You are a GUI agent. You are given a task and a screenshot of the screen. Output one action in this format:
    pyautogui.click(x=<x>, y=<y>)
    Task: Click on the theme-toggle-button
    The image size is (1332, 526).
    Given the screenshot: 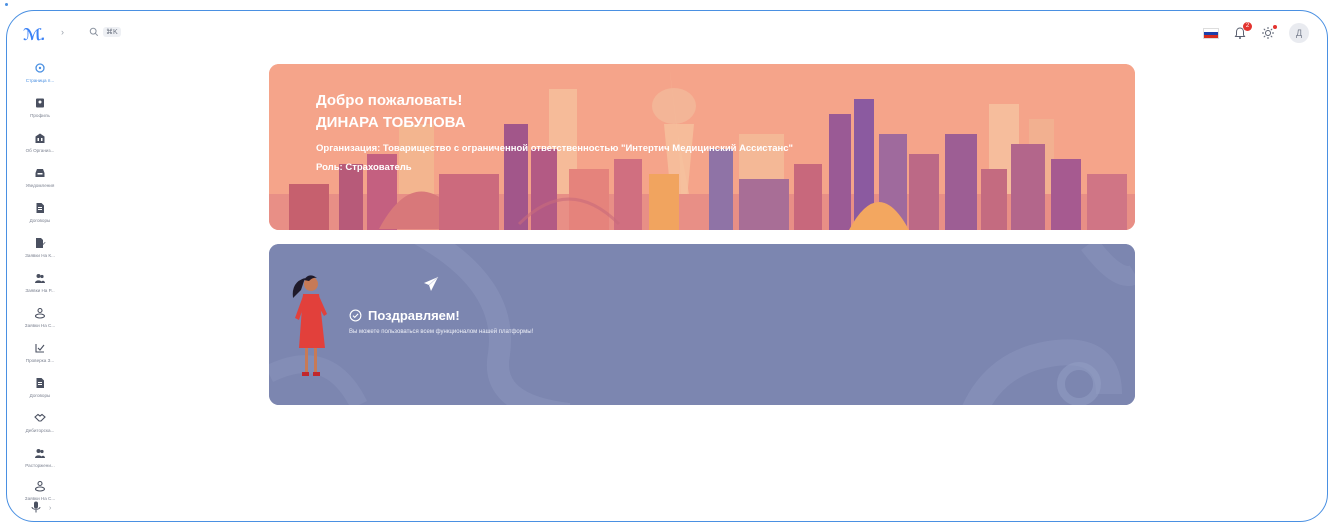 What is the action you would take?
    pyautogui.click(x=1269, y=32)
    